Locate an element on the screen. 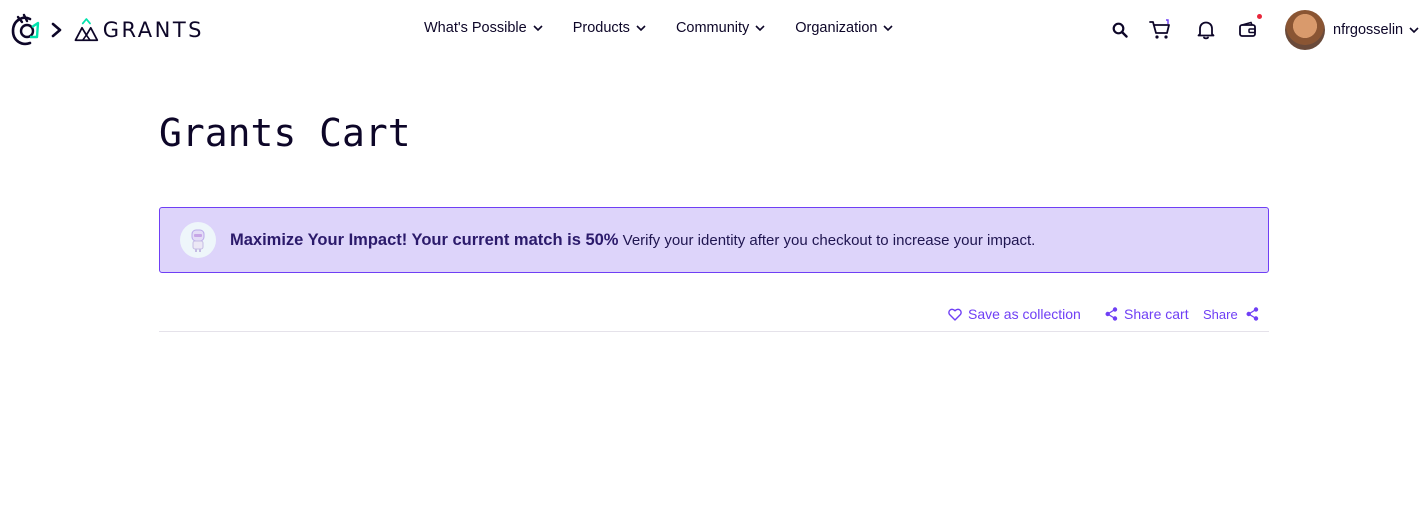  search-button is located at coordinates (1120, 30).